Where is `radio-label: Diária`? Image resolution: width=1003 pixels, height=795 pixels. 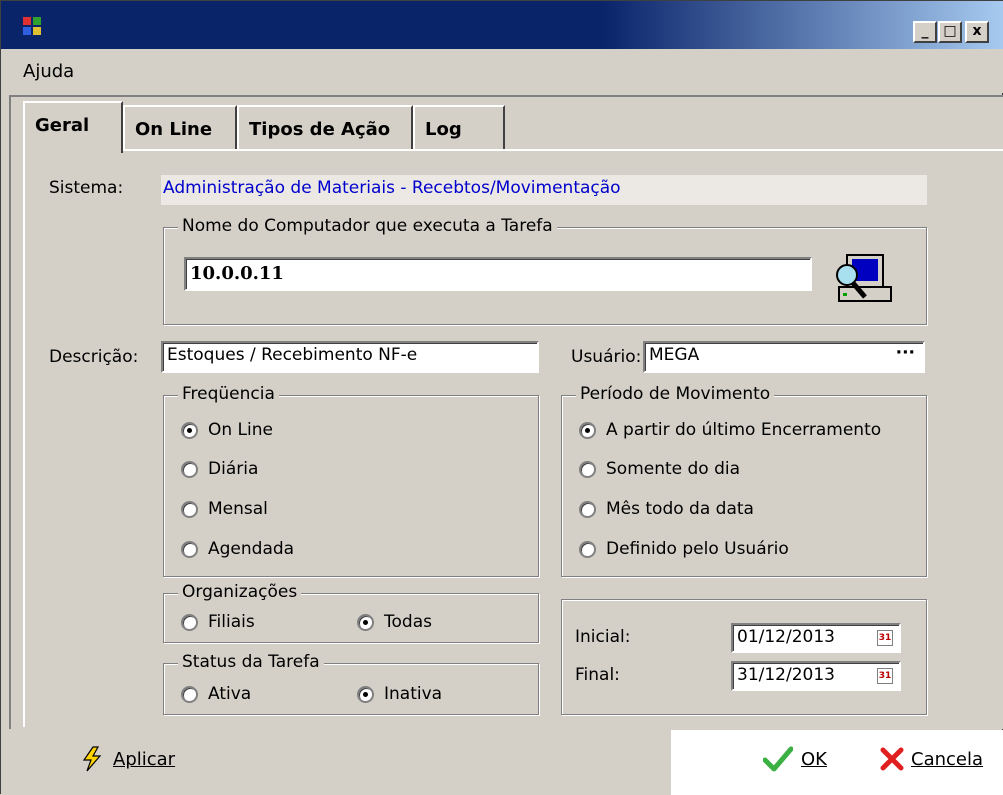 radio-label: Diária is located at coordinates (233, 469).